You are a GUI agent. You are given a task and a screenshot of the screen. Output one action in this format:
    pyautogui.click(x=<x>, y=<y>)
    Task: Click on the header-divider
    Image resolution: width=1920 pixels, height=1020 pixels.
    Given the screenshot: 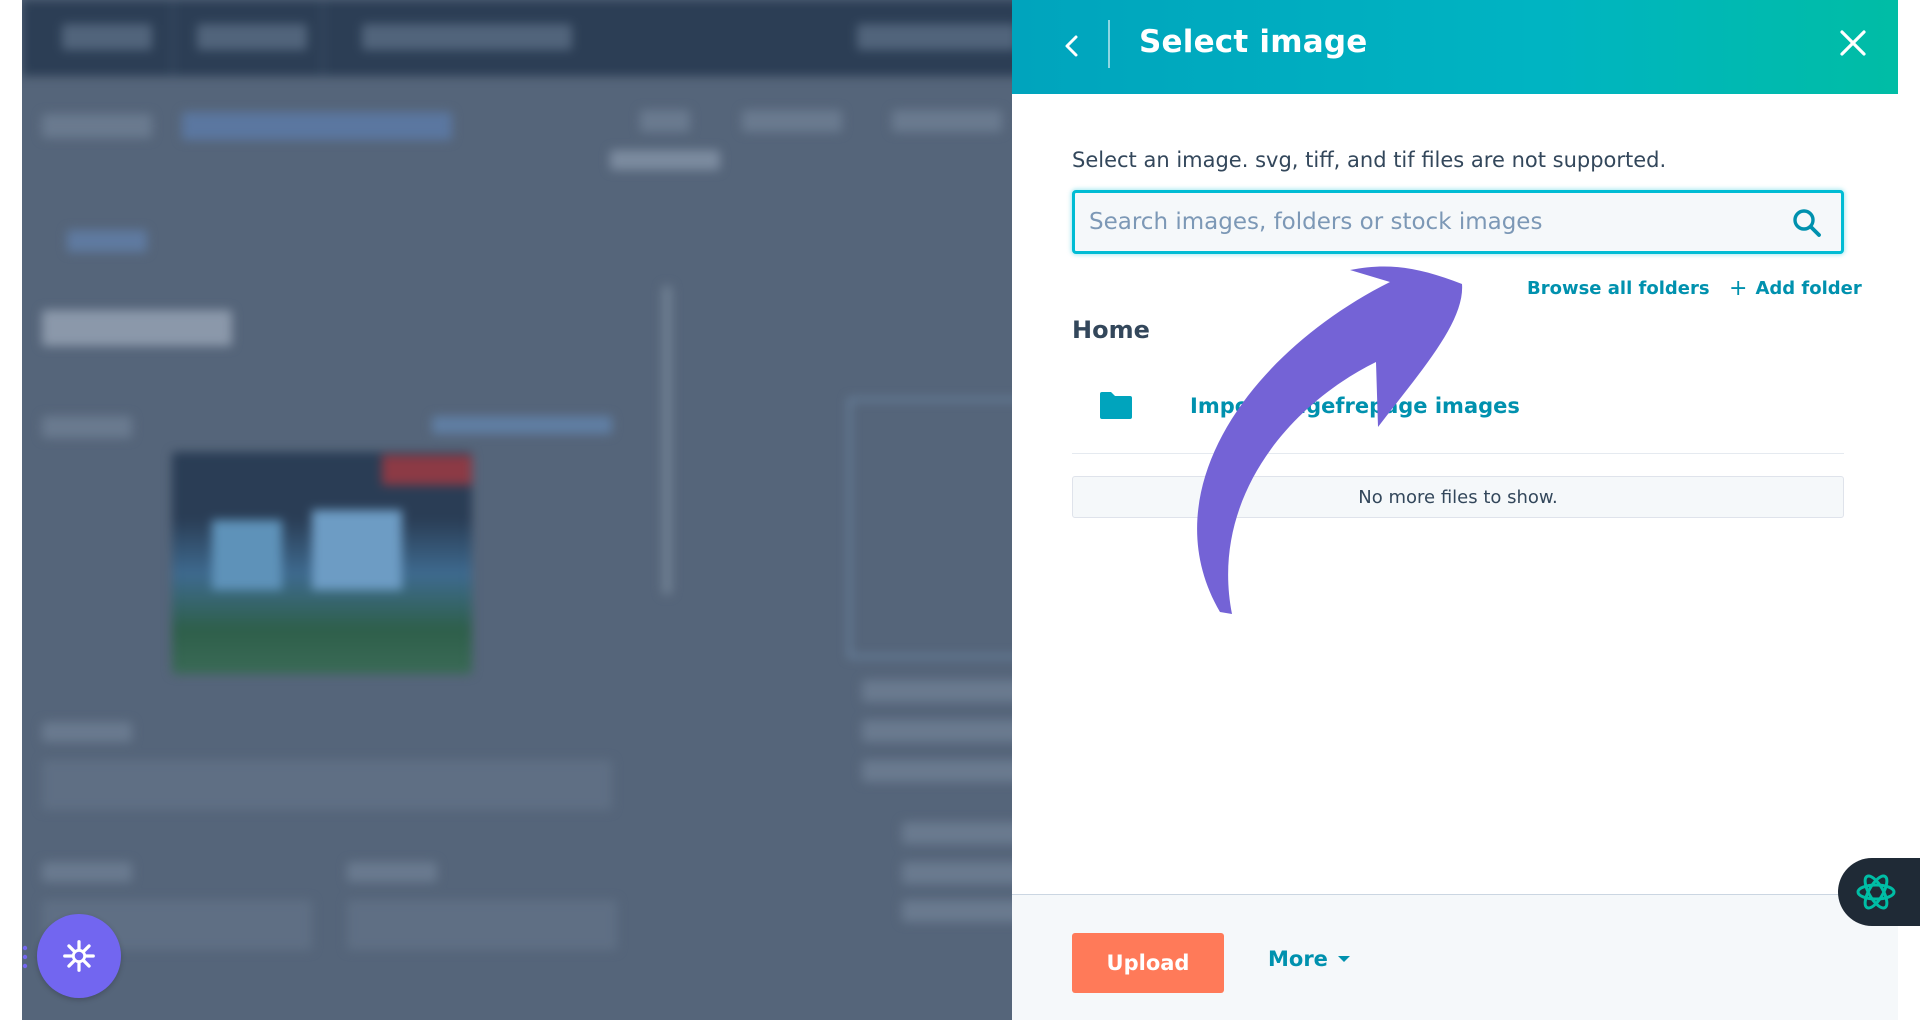 What is the action you would take?
    pyautogui.click(x=1109, y=44)
    